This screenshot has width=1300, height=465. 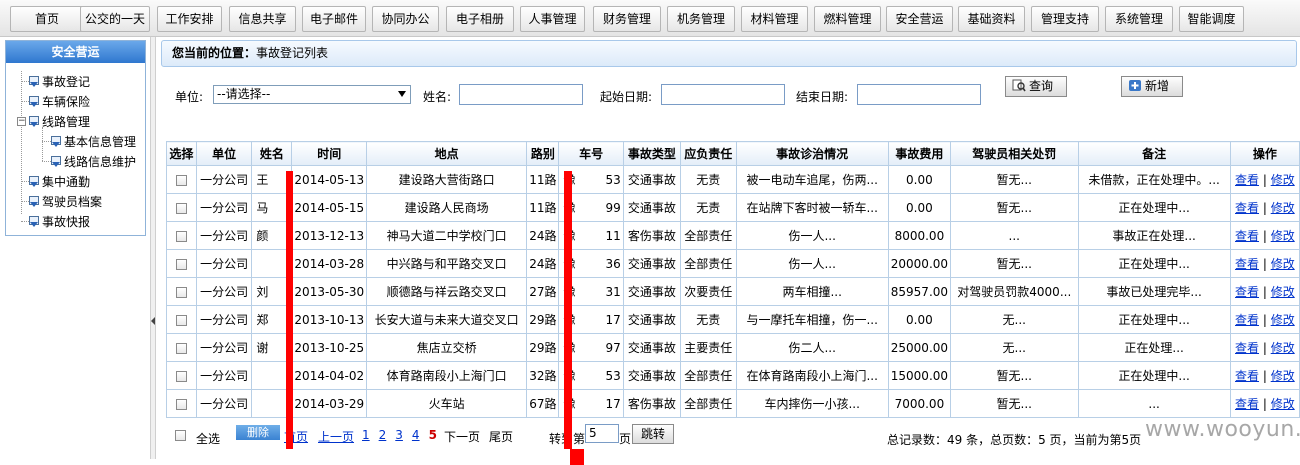 I want to click on sidebar-item-8: 事故快报, so click(x=59, y=222).